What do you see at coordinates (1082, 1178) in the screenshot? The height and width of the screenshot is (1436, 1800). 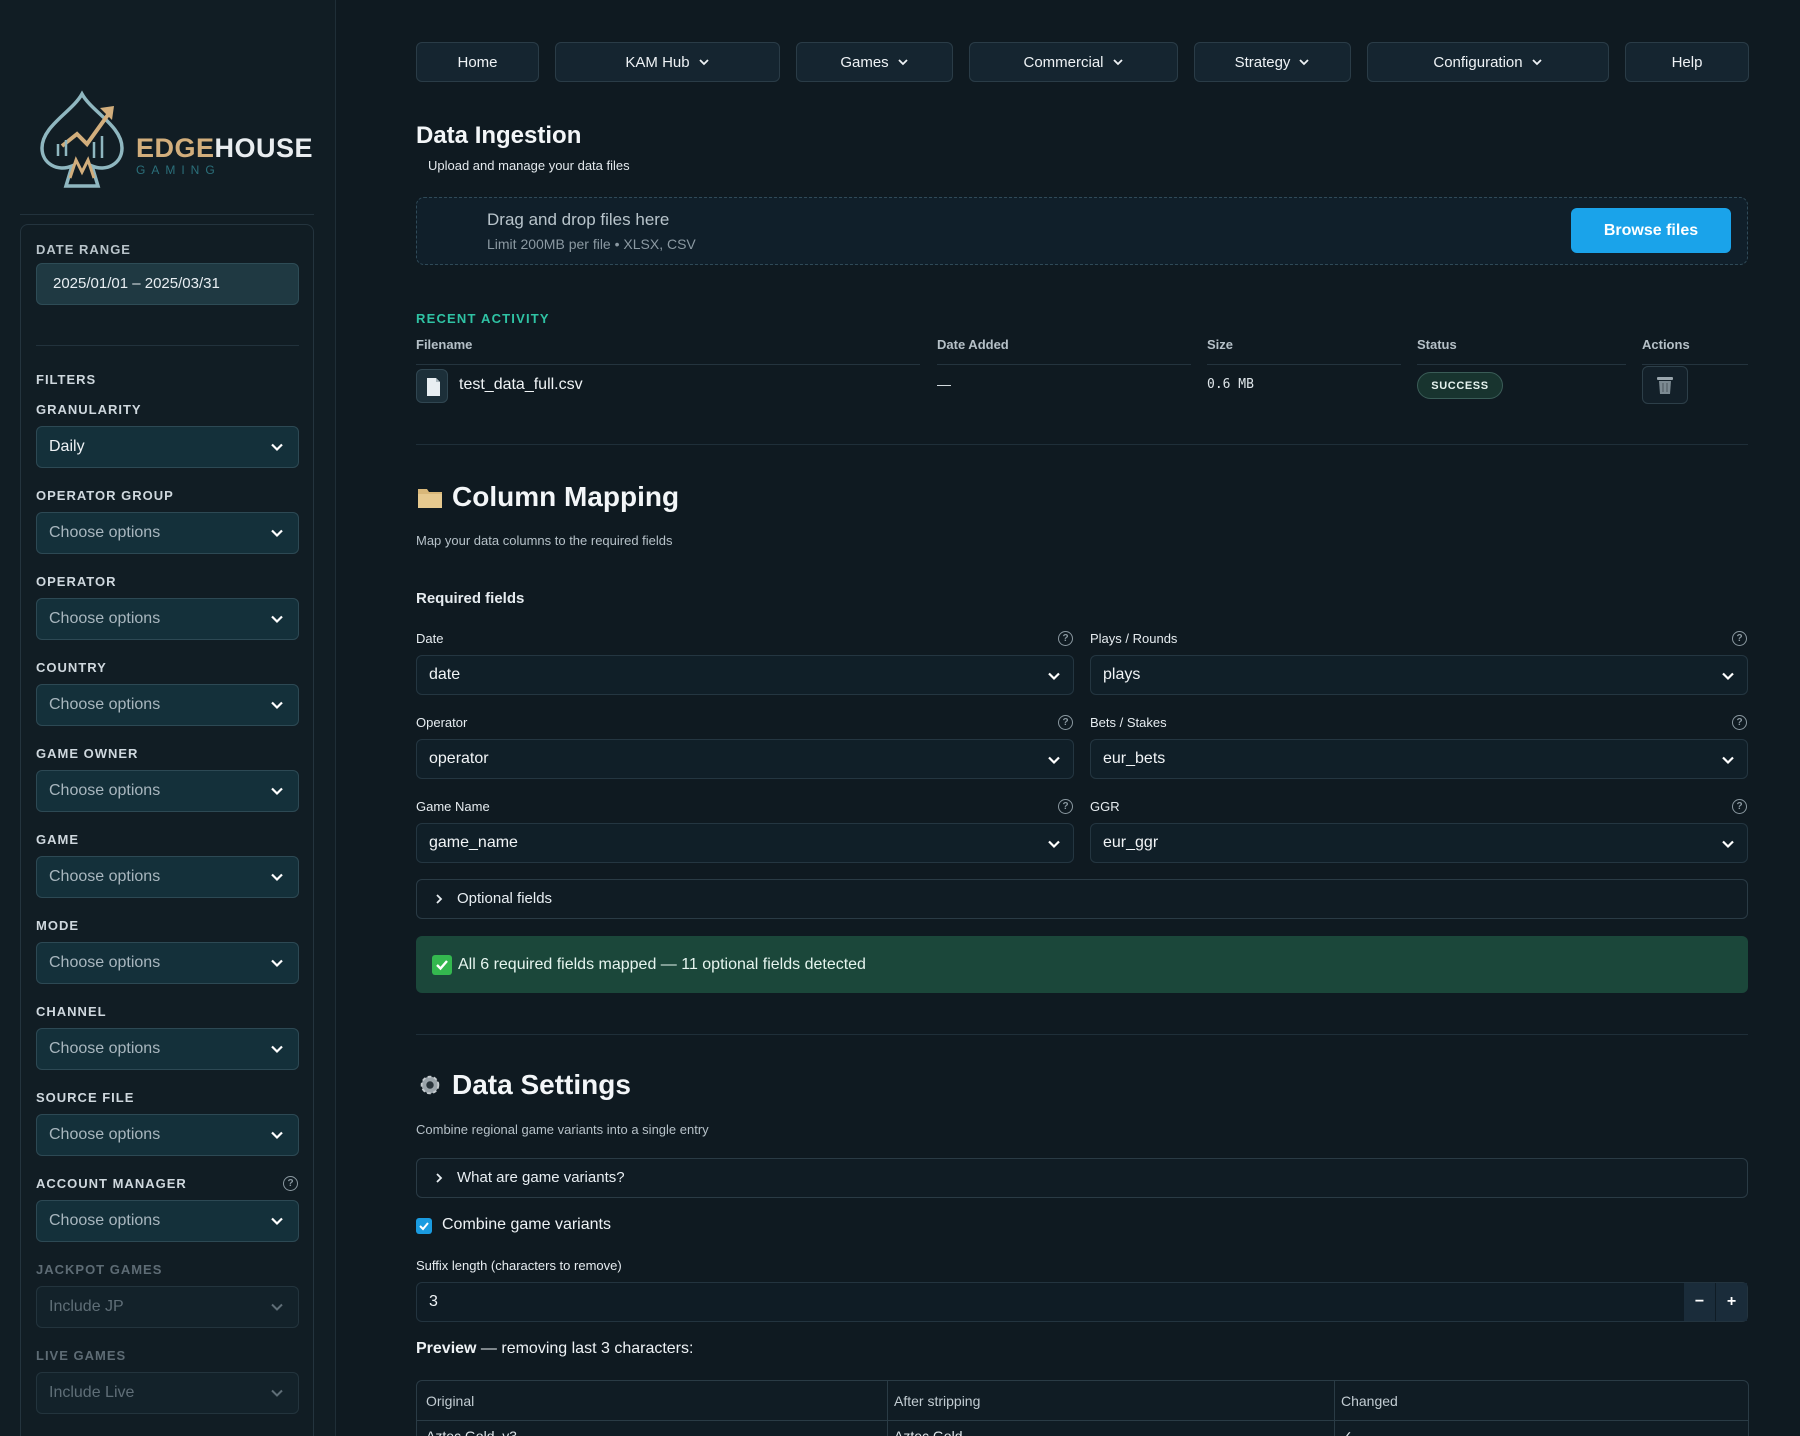 I see `variants-expander: What are game variants?` at bounding box center [1082, 1178].